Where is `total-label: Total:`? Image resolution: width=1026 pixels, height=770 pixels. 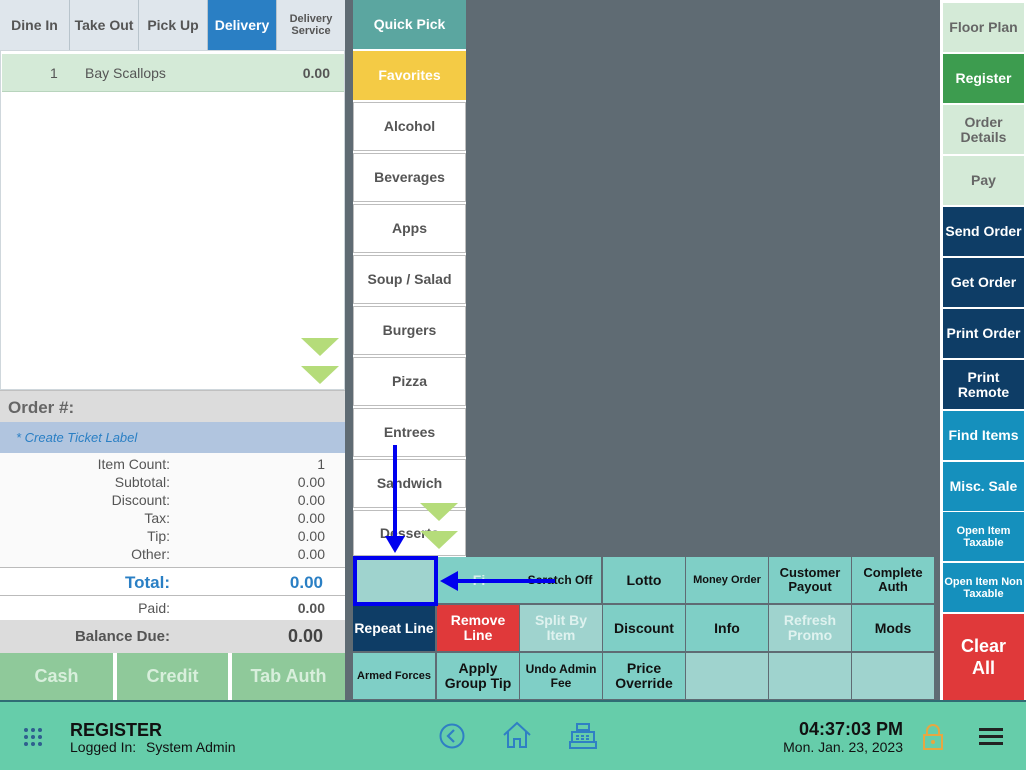 total-label: Total: is located at coordinates (147, 582).